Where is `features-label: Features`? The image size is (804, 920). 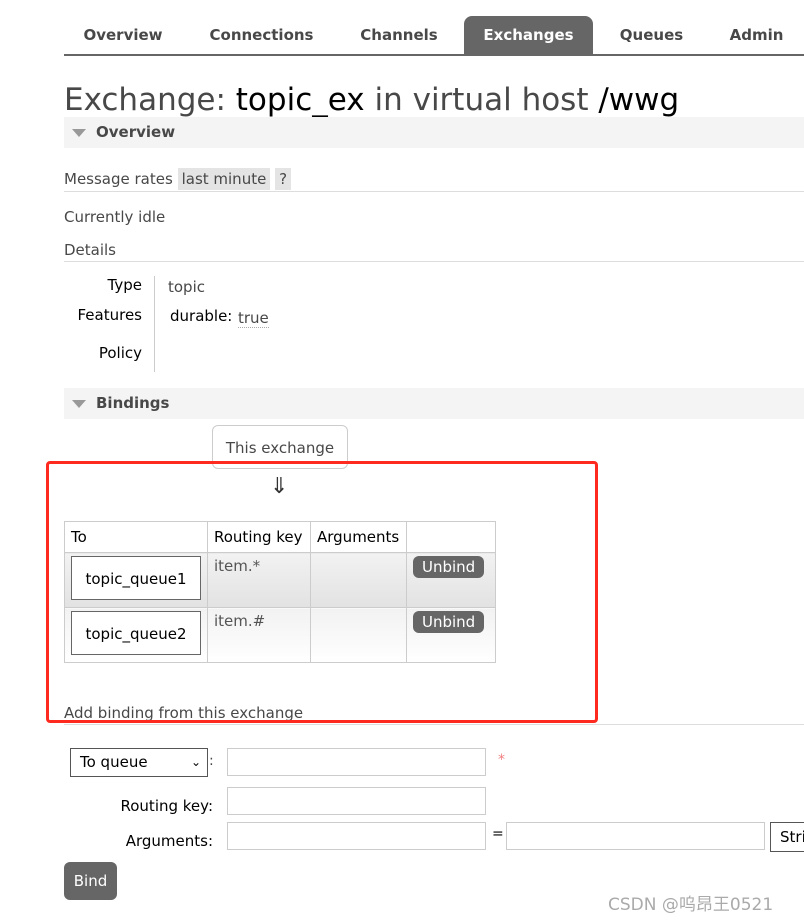 features-label: Features is located at coordinates (110, 315).